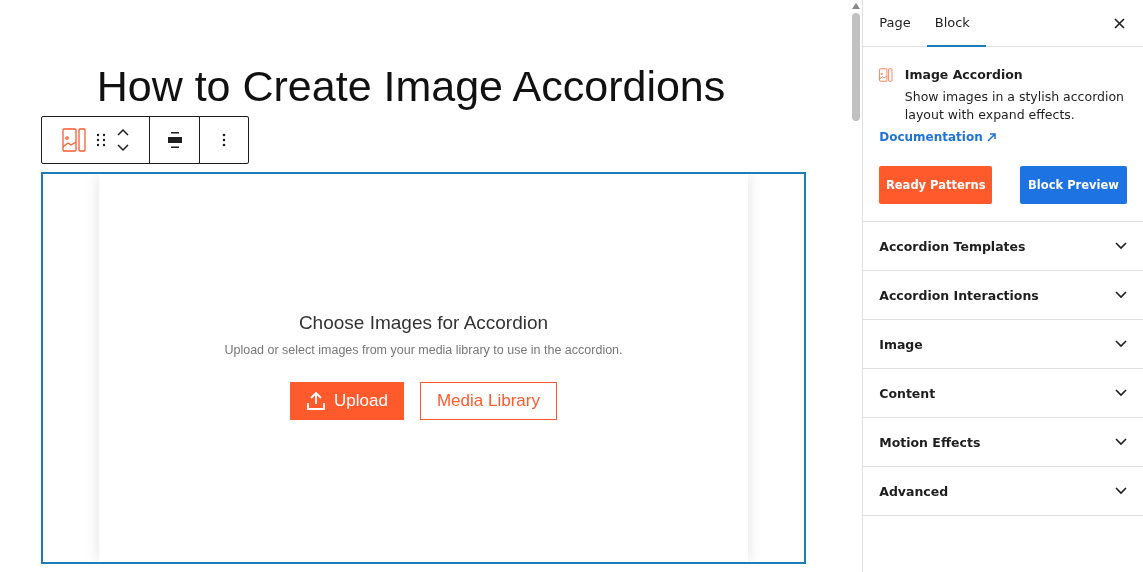 Image resolution: width=1143 pixels, height=572 pixels. I want to click on block-name: Image Accordion, so click(964, 74).